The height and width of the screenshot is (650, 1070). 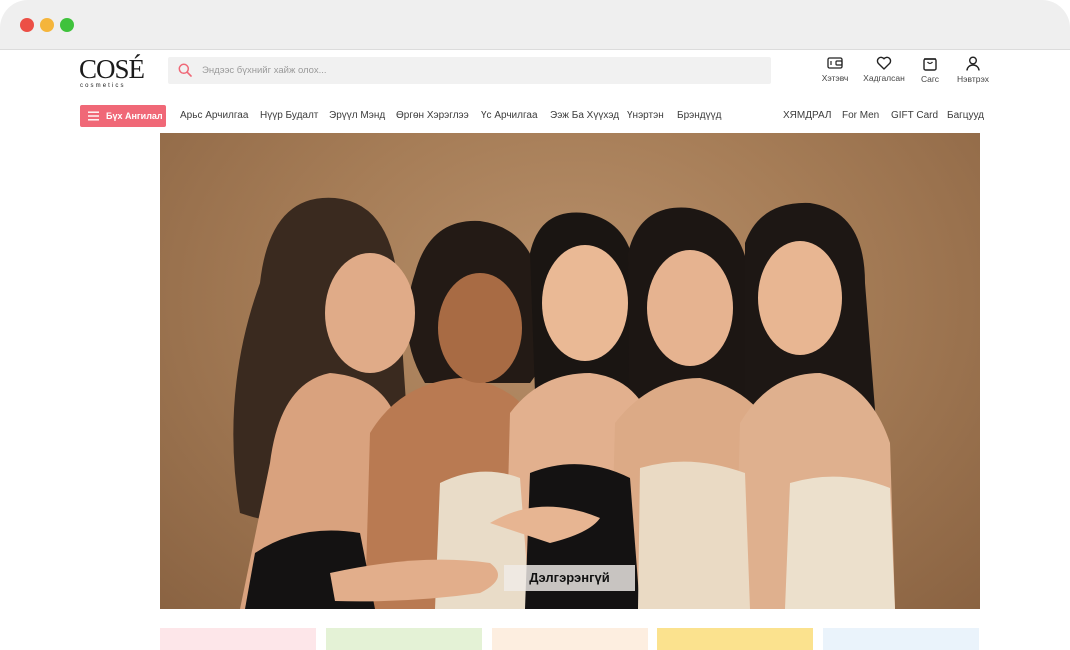 I want to click on maximize-window-button, so click(x=67, y=25).